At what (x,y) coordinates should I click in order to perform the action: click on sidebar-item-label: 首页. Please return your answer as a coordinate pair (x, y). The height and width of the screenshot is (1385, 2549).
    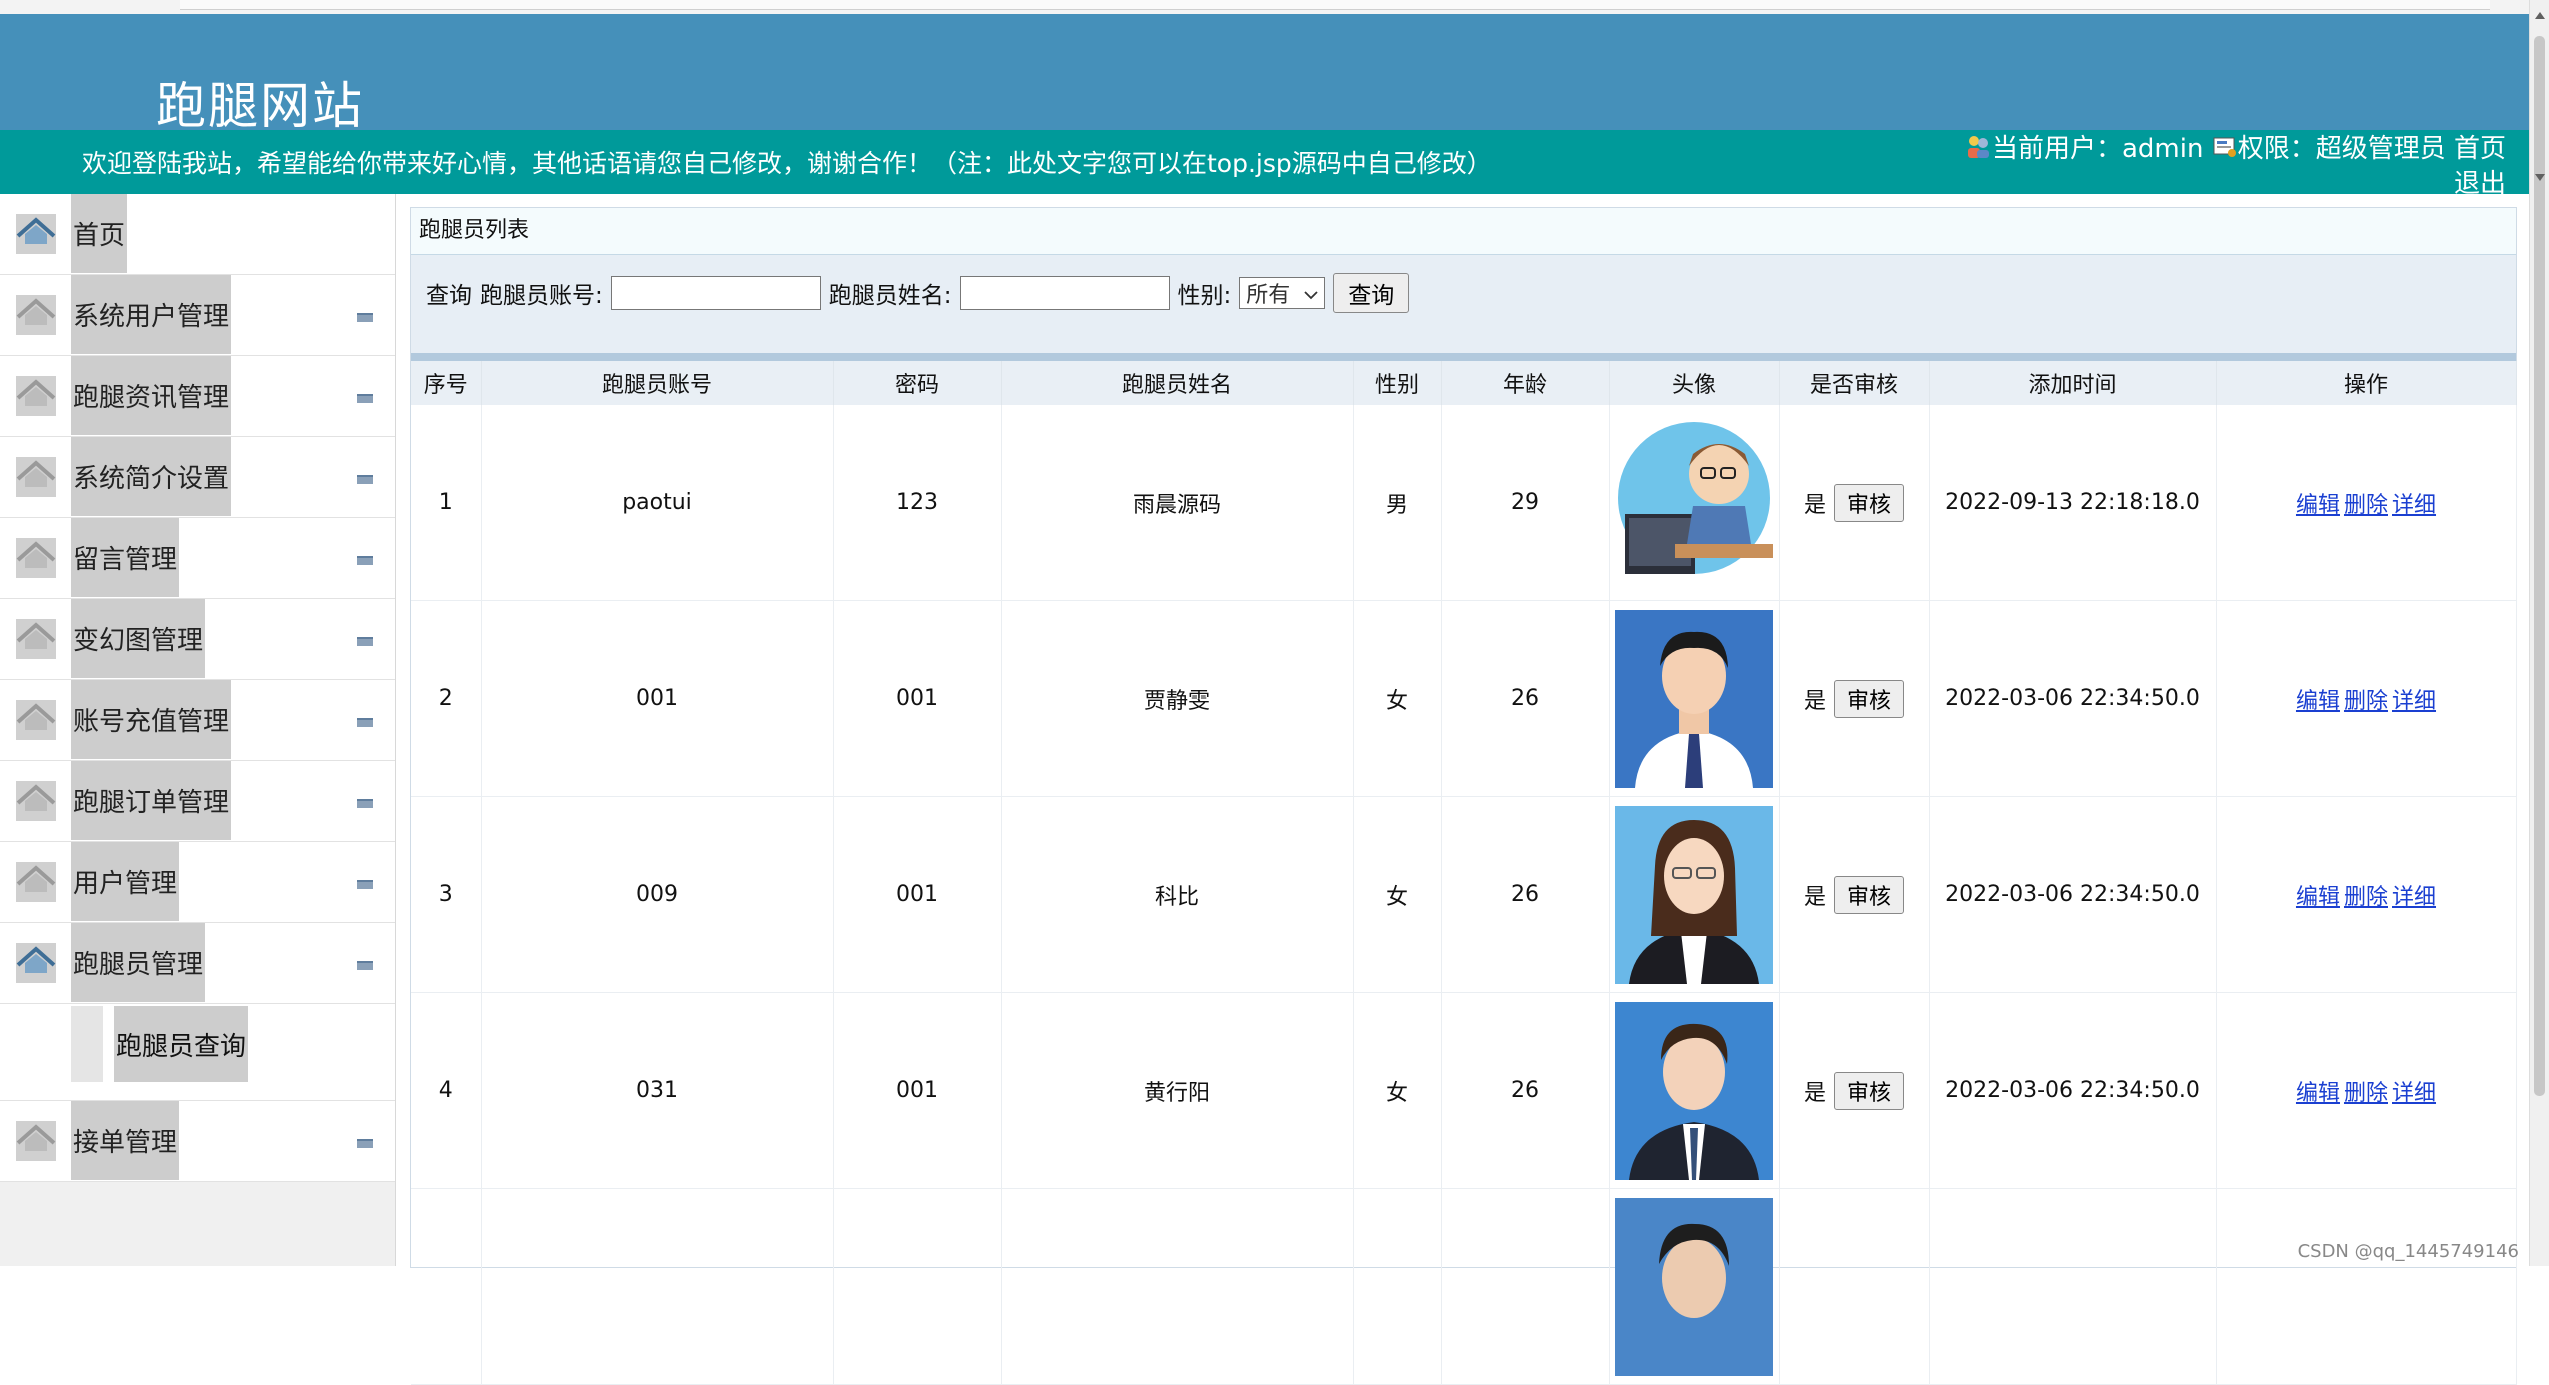
    Looking at the image, I should click on (99, 233).